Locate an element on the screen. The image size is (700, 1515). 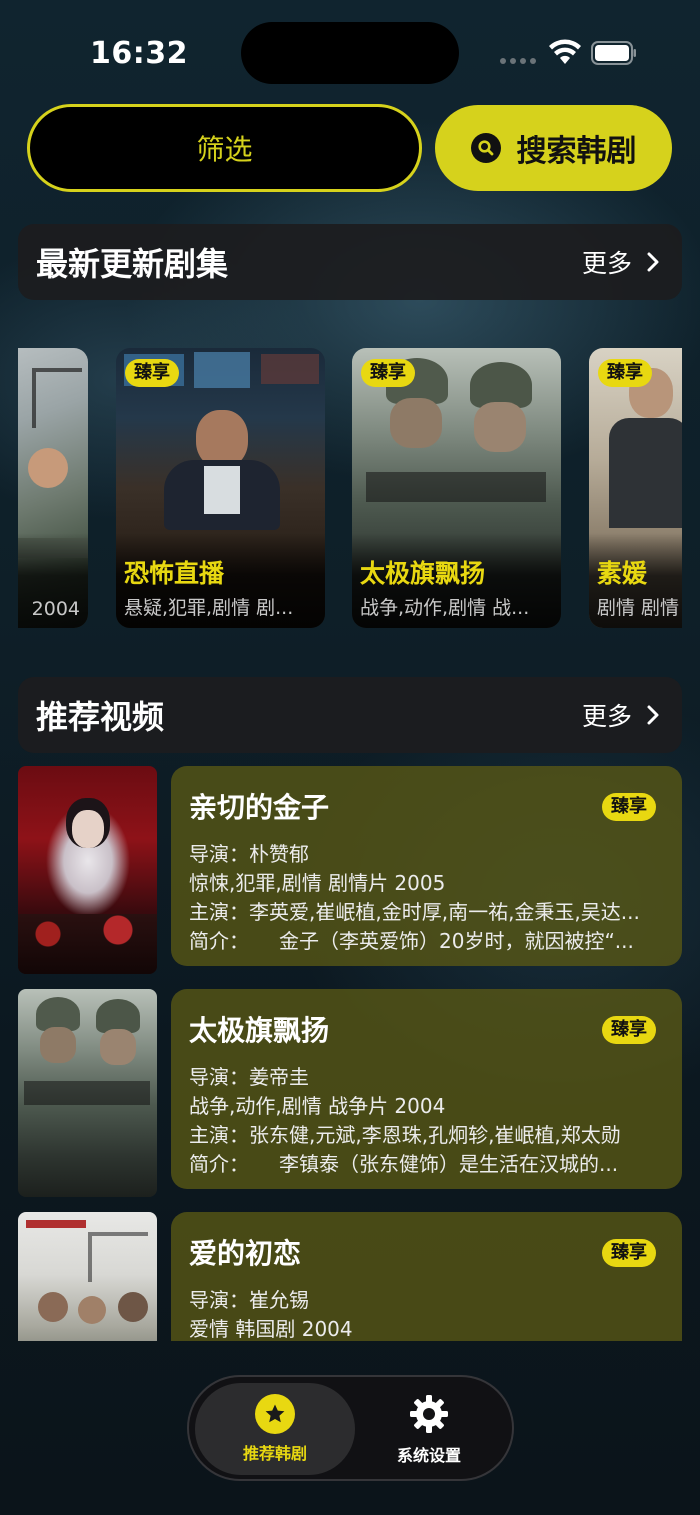
star-icon is located at coordinates (275, 1414).